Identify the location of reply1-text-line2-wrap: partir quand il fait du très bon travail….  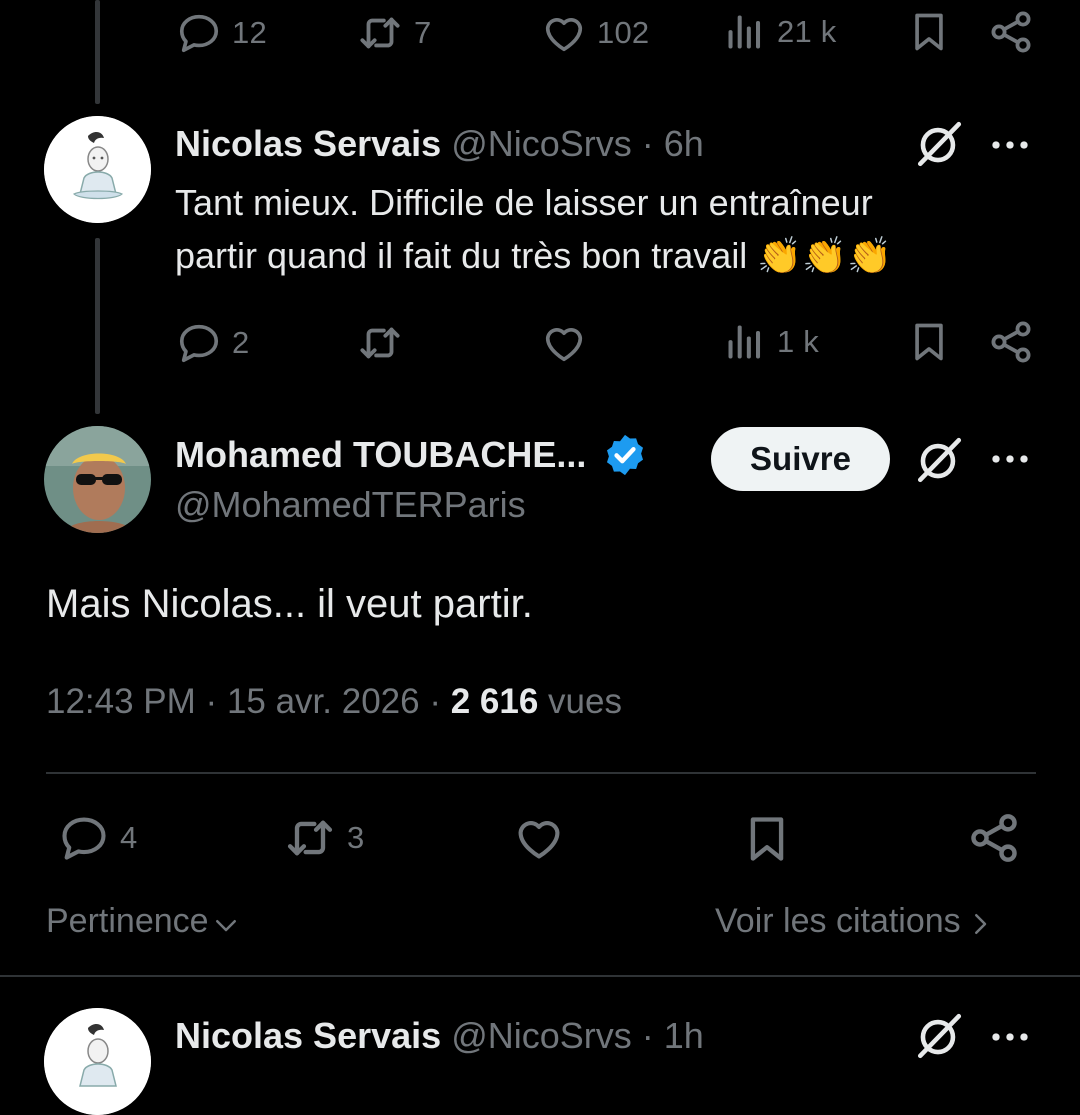
(605, 255).